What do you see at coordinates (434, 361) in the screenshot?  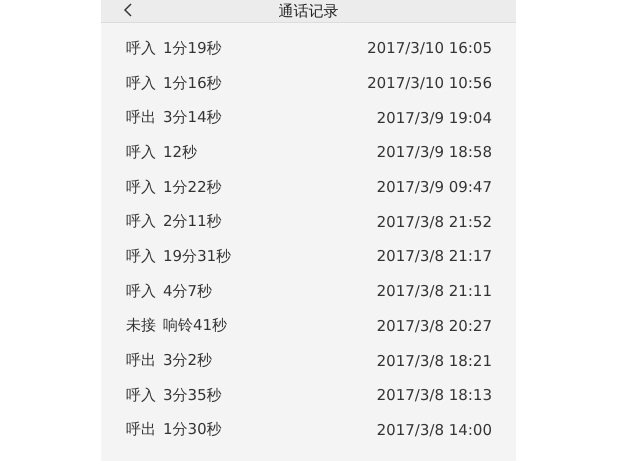 I see `call-time: 2017/3/8 18:21` at bounding box center [434, 361].